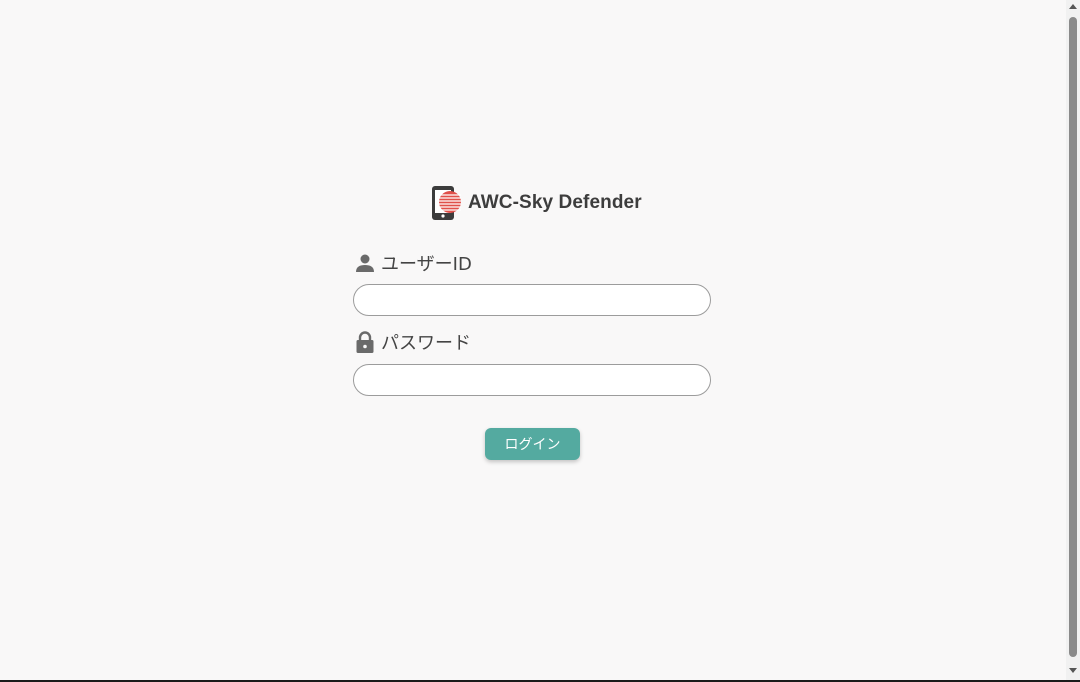 The height and width of the screenshot is (682, 1080). What do you see at coordinates (446, 203) in the screenshot?
I see `phone-shield-icon` at bounding box center [446, 203].